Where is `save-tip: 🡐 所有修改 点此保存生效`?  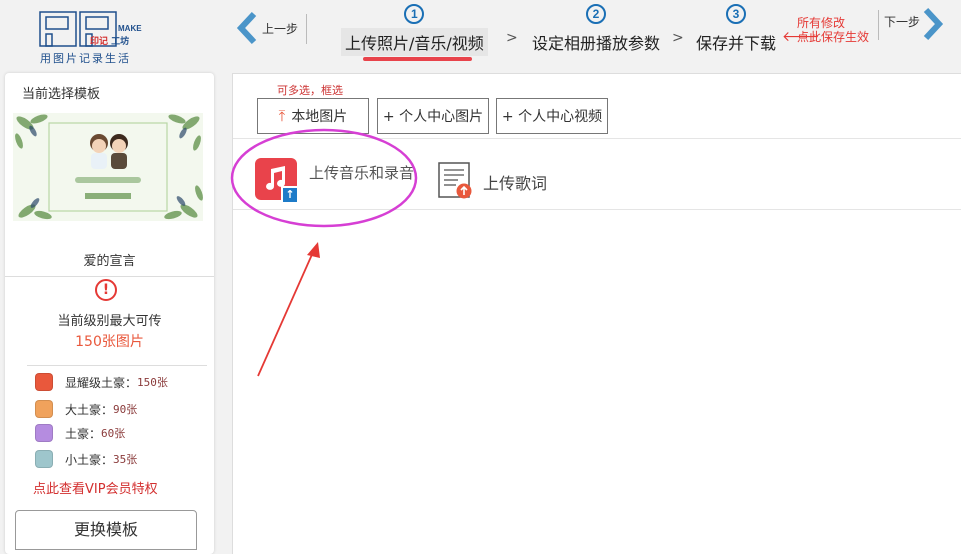 save-tip: 🡐 所有修改 点此保存生效 is located at coordinates (825, 30).